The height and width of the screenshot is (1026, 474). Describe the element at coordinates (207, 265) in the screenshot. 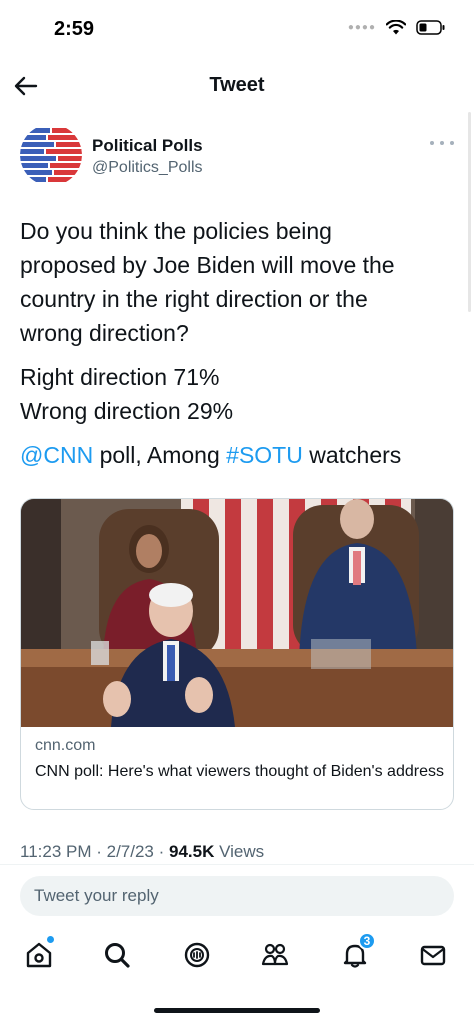

I see `tweet-question-line: proposed by Joe Biden will move the` at that location.